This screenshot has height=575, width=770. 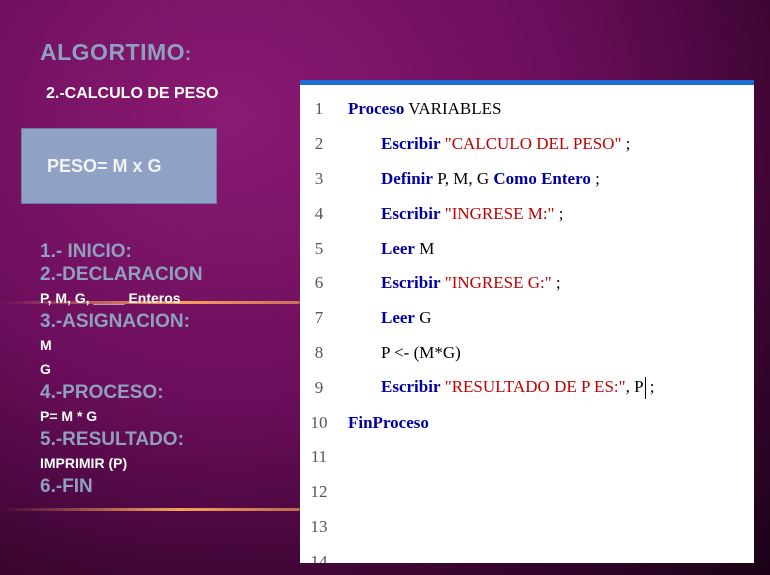 I want to click on line-number: 14, so click(x=319, y=557).